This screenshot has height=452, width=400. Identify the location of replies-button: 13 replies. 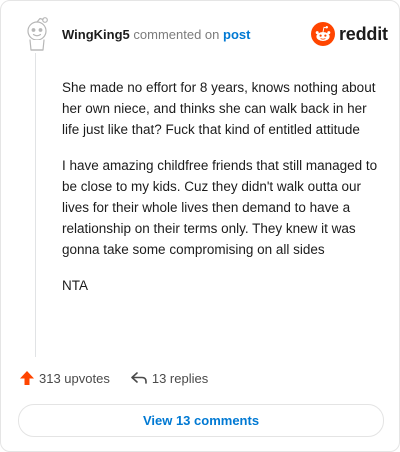
(169, 378).